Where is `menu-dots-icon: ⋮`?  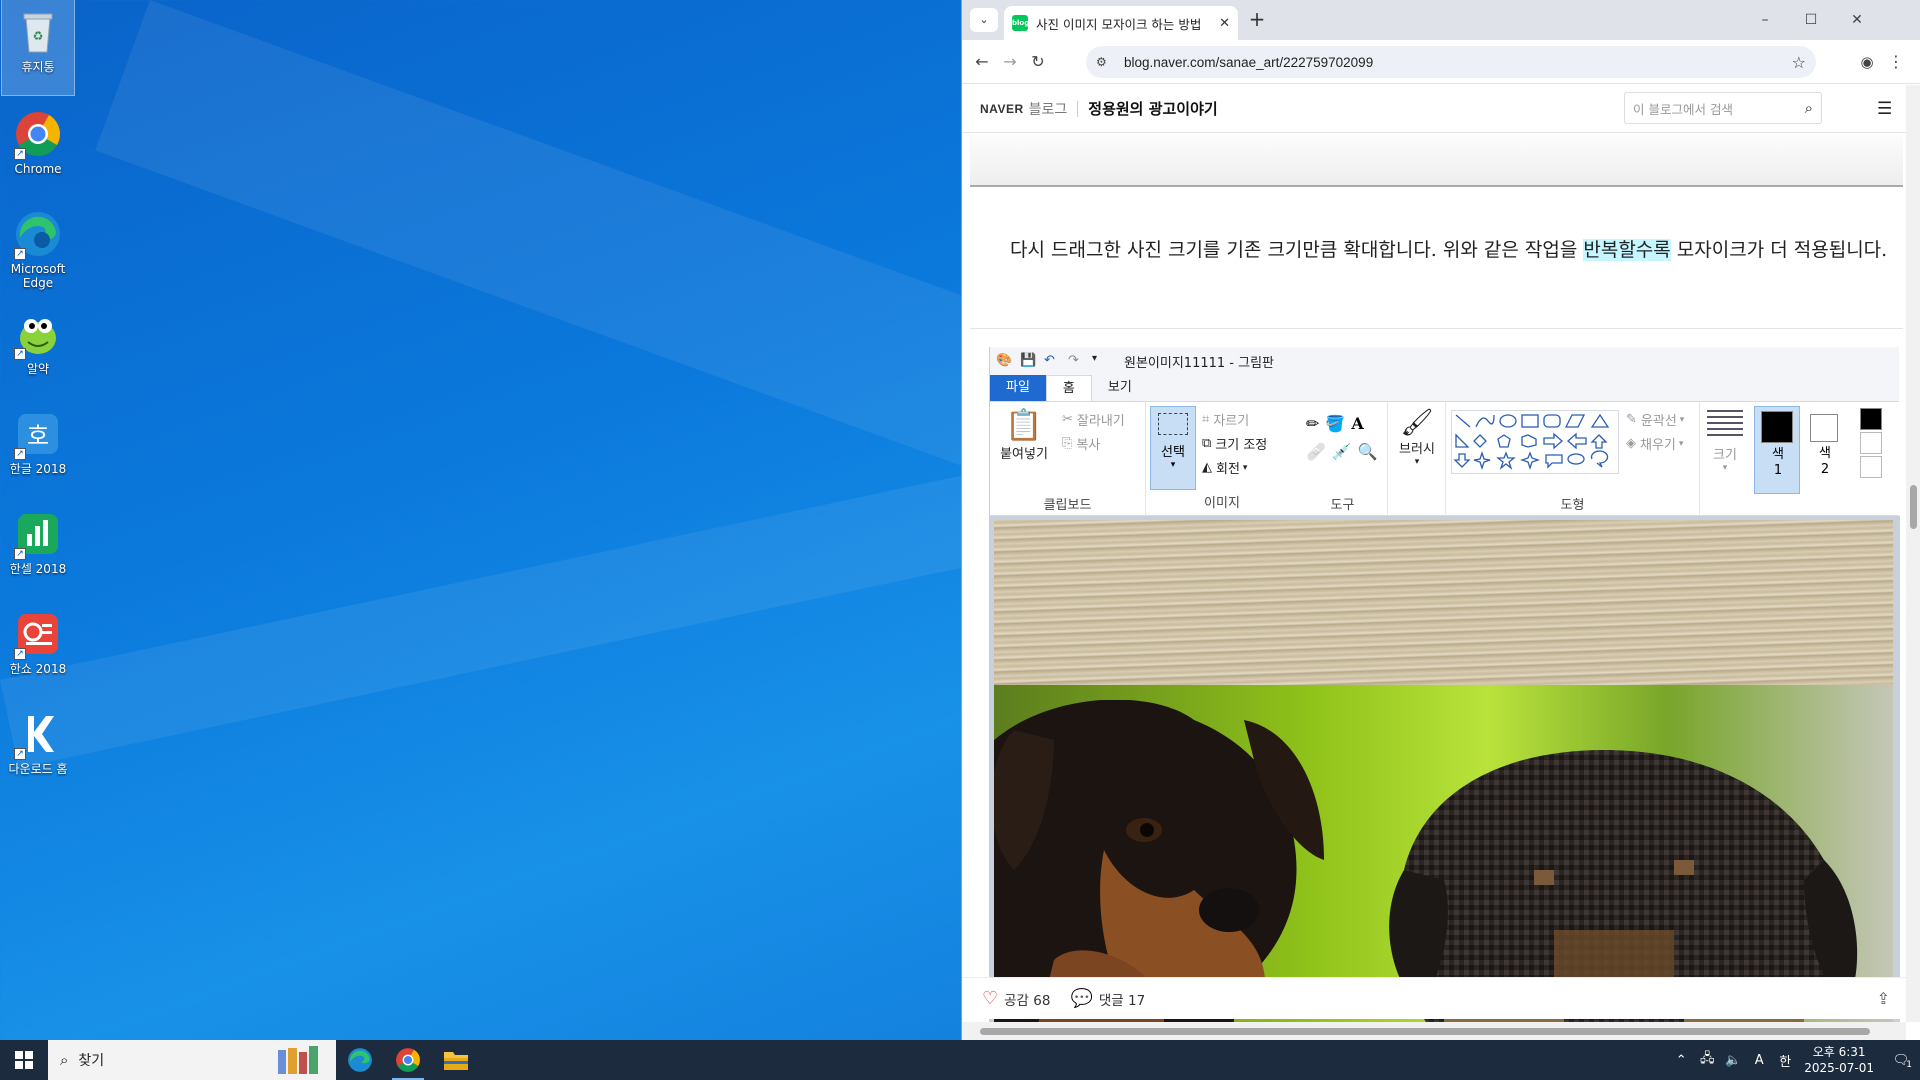 menu-dots-icon: ⋮ is located at coordinates (1896, 62).